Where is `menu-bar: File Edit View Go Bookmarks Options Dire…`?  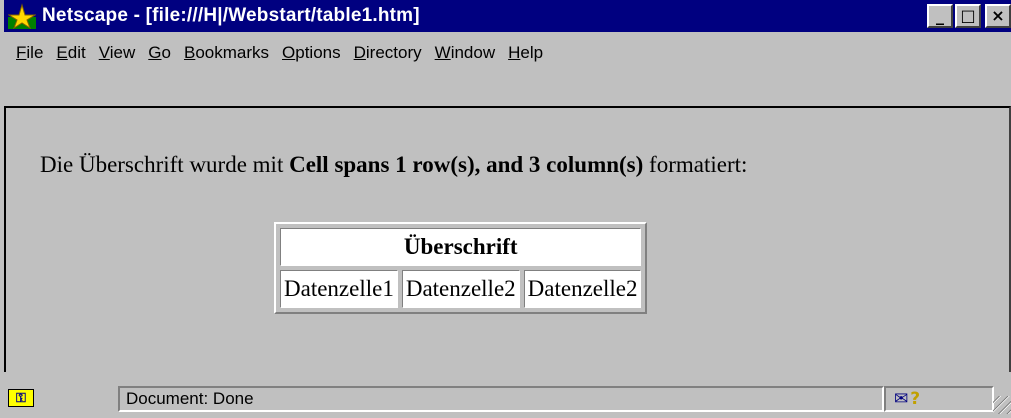
menu-bar: File Edit View Go Bookmarks Options Dire… is located at coordinates (273, 53).